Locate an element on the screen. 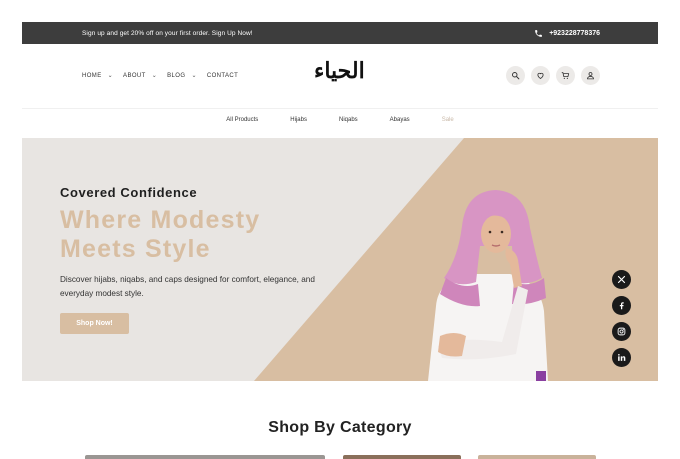 The height and width of the screenshot is (459, 680). nav-item-blog: BLOG ⌄ is located at coordinates (182, 76).